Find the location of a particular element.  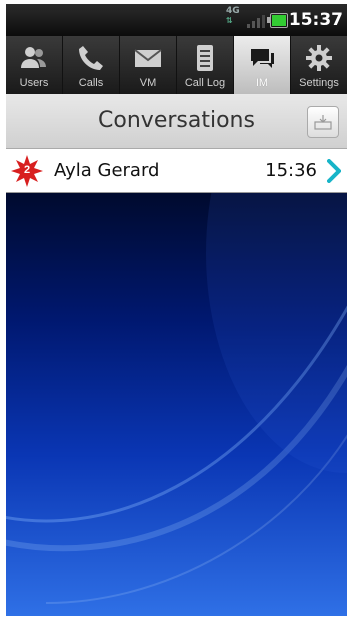

conversation-row: 2 Ayla Gerard 15:36 is located at coordinates (176, 171).